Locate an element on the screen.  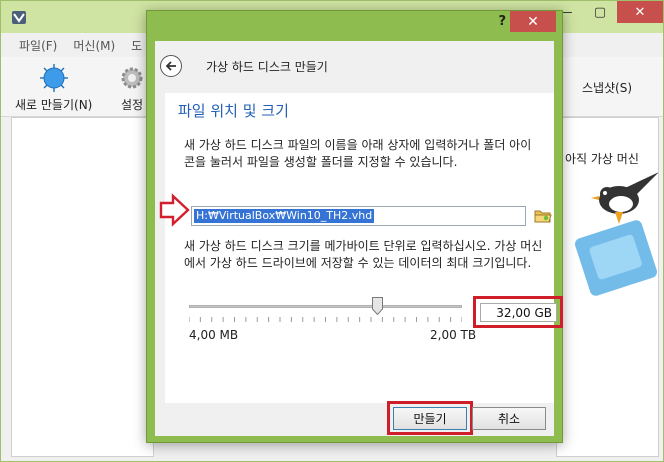
disk-size-slider-track is located at coordinates (325, 306).